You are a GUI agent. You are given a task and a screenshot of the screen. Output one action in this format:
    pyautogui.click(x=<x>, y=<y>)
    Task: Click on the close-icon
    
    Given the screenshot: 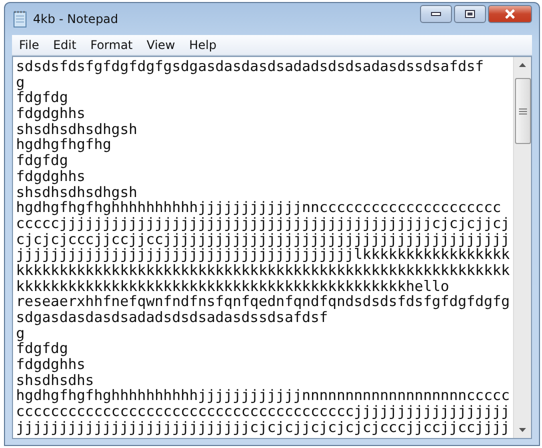 What is the action you would take?
    pyautogui.click(x=510, y=14)
    